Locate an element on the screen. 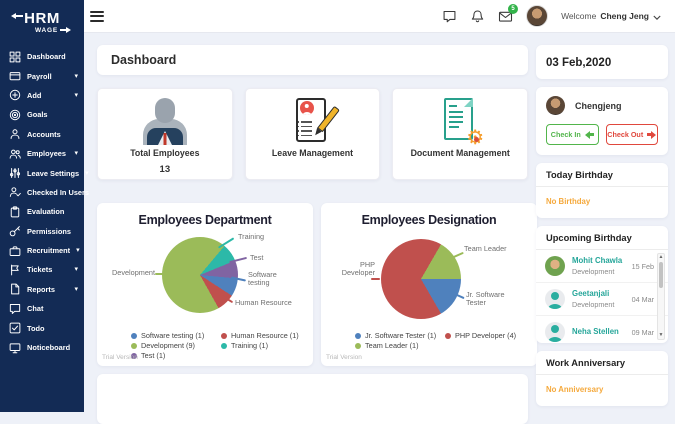 The width and height of the screenshot is (675, 424). logo-text: HRM is located at coordinates (35, 18).